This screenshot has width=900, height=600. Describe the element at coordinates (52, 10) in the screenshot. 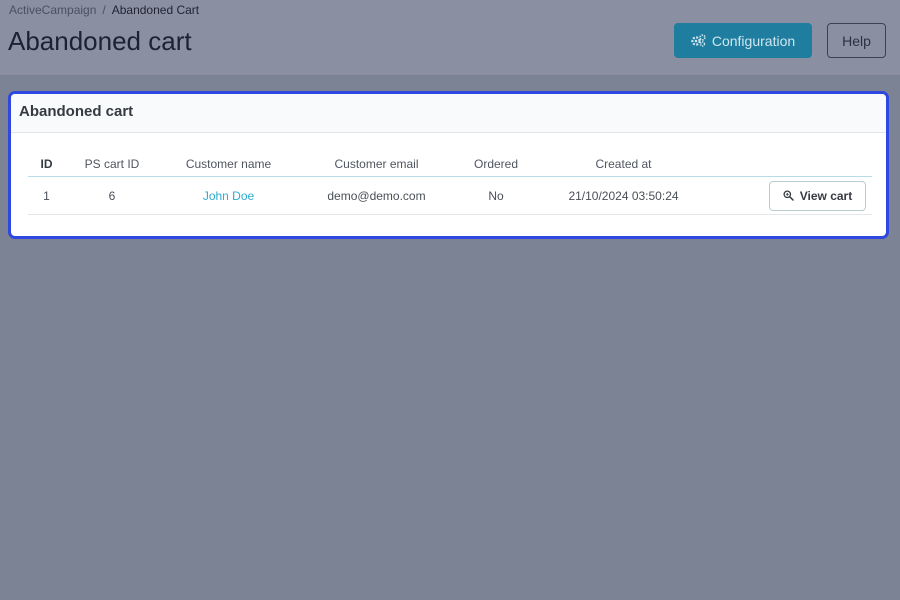

I see `breadcrumb-root: ActiveCampaign` at that location.